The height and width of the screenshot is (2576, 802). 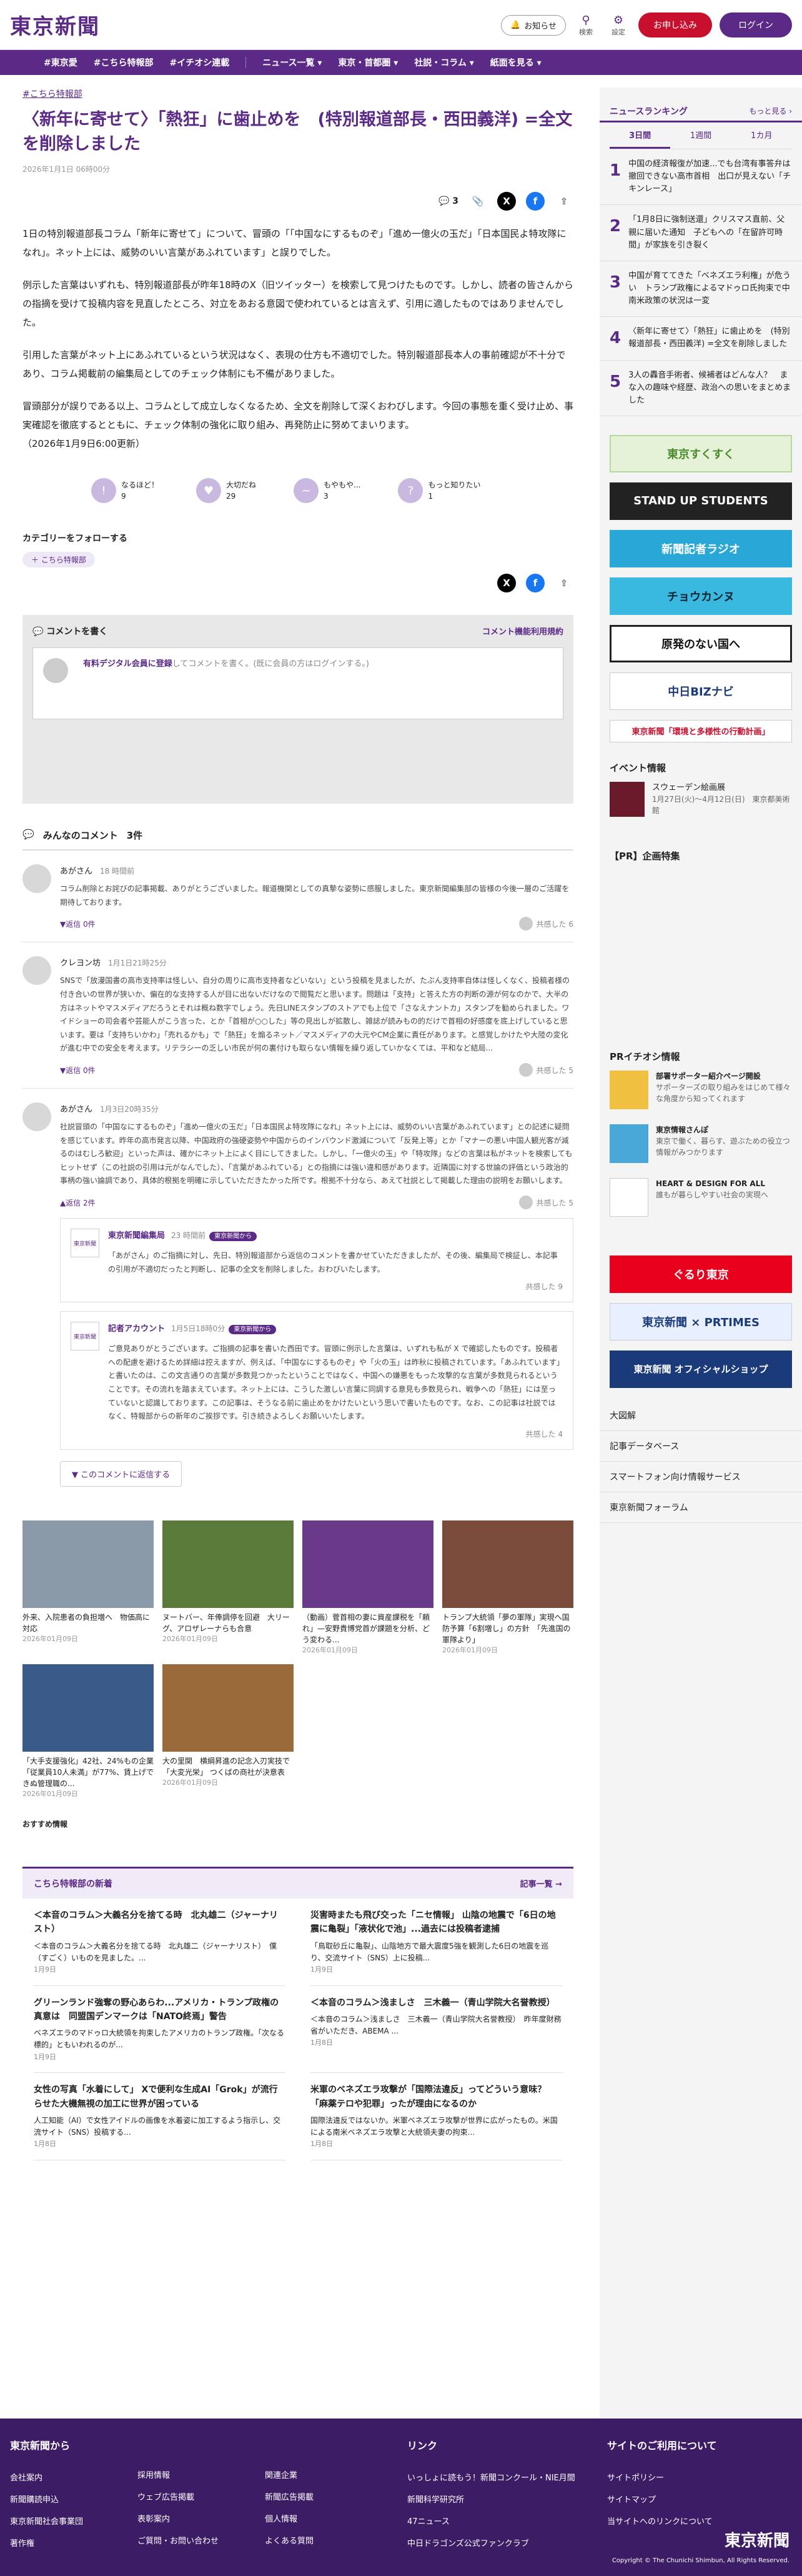 I want to click on tab-1week: 1週間, so click(x=700, y=135).